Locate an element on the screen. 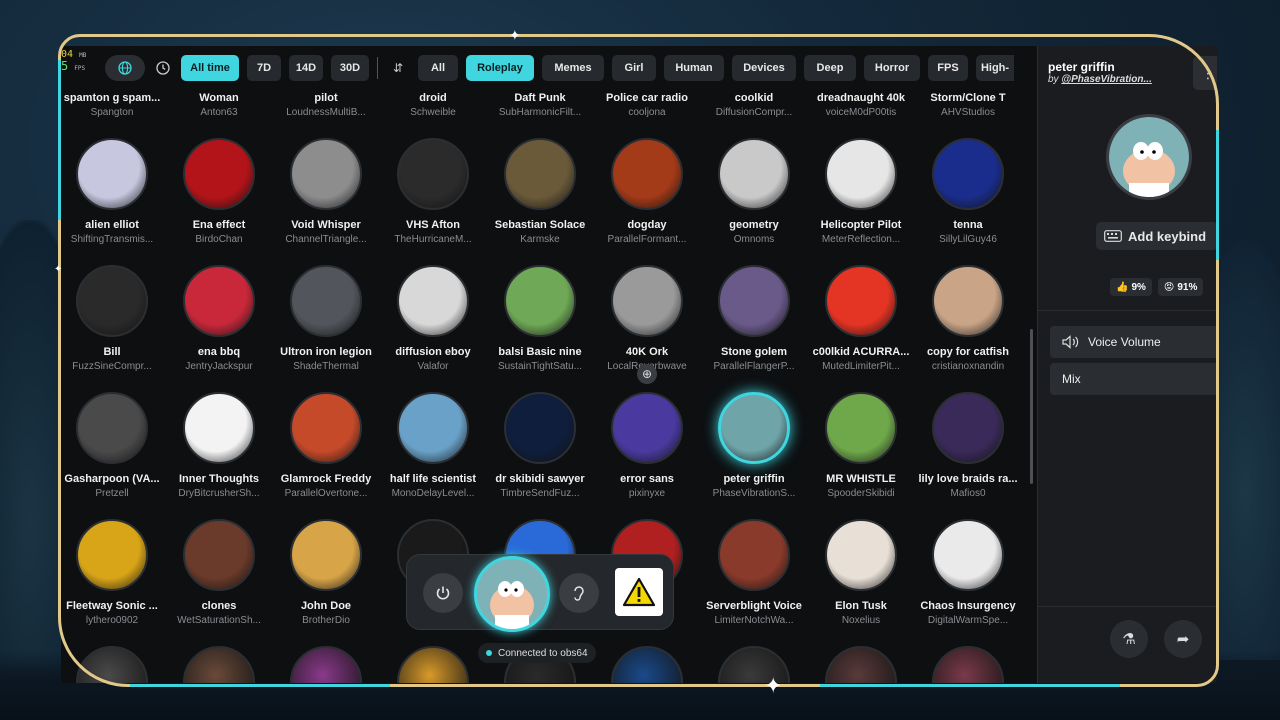 The image size is (1280, 720). filter-divider is located at coordinates (377, 68).